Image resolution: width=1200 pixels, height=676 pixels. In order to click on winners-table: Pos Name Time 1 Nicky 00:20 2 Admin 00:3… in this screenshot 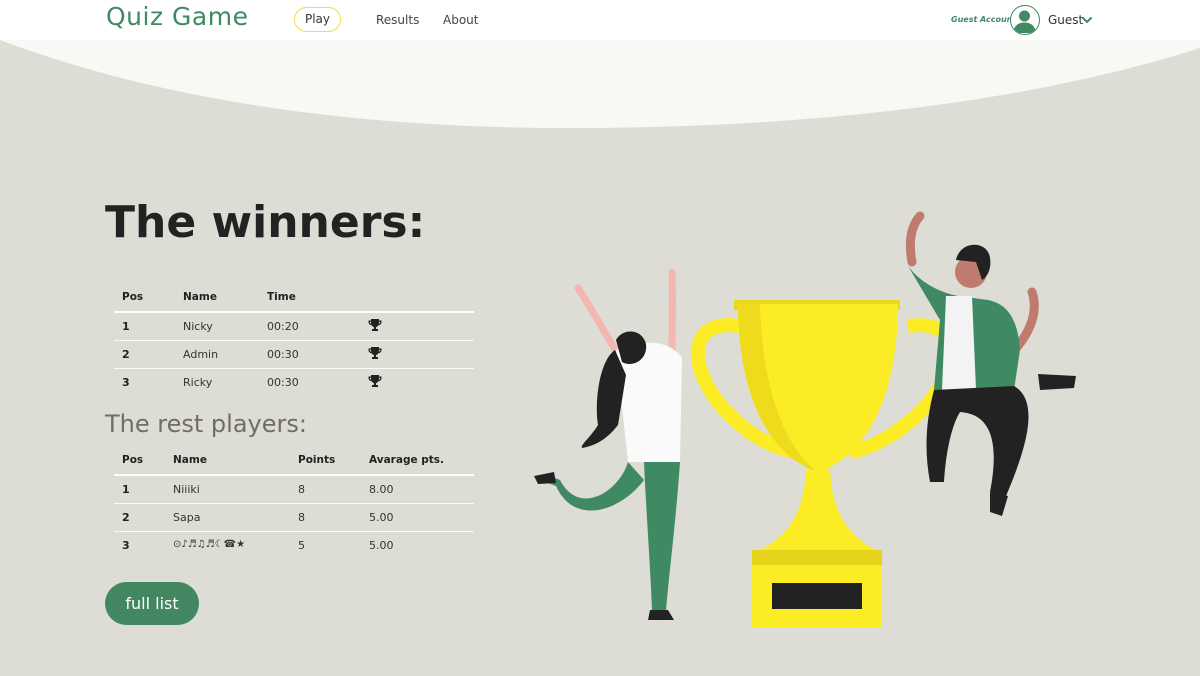, I will do `click(294, 340)`.